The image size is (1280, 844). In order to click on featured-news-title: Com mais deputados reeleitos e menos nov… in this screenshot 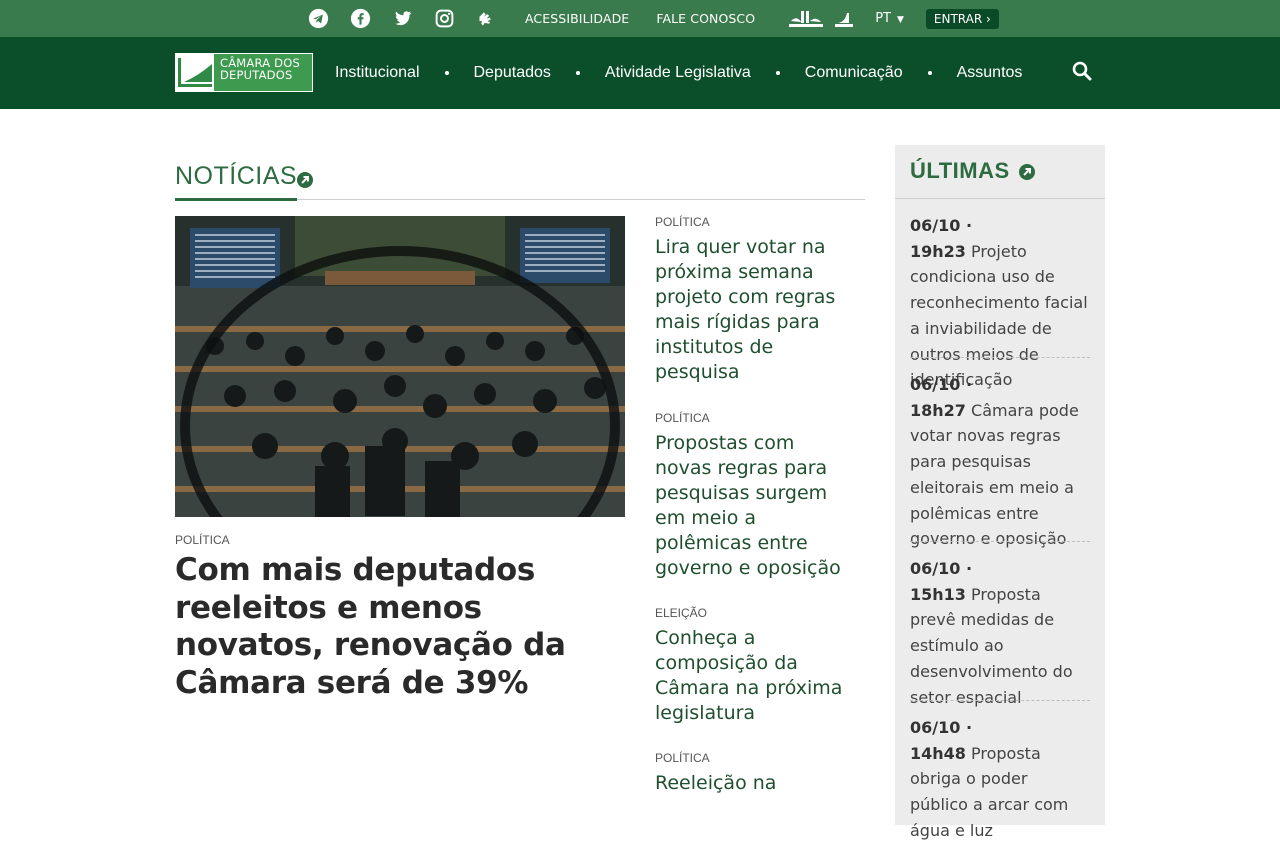, I will do `click(402, 627)`.